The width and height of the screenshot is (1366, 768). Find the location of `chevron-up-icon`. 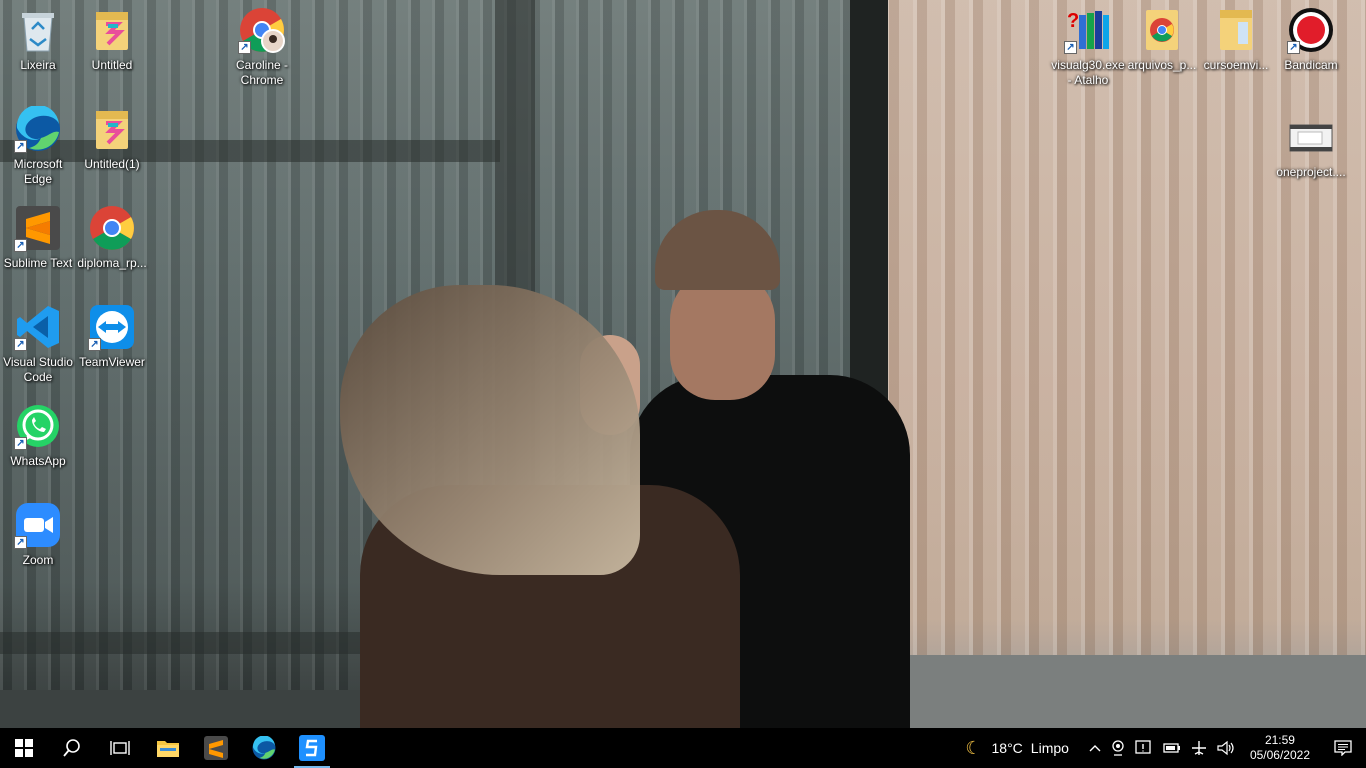

chevron-up-icon is located at coordinates (1095, 748).